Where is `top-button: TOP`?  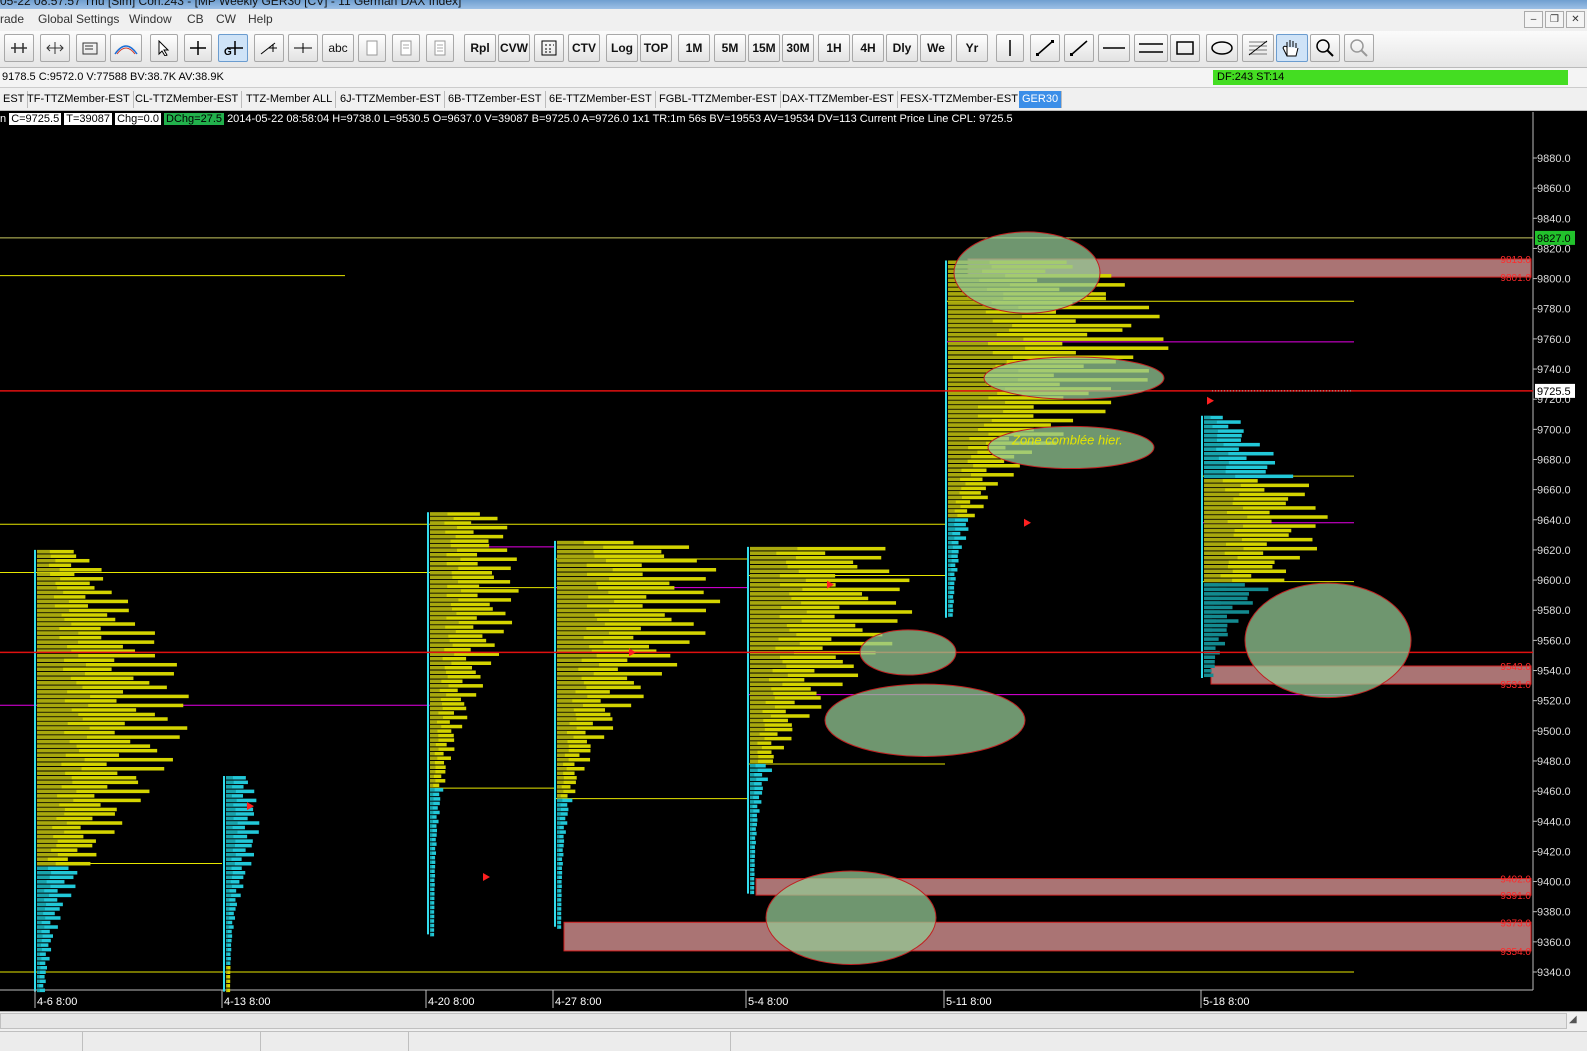
top-button: TOP is located at coordinates (656, 48).